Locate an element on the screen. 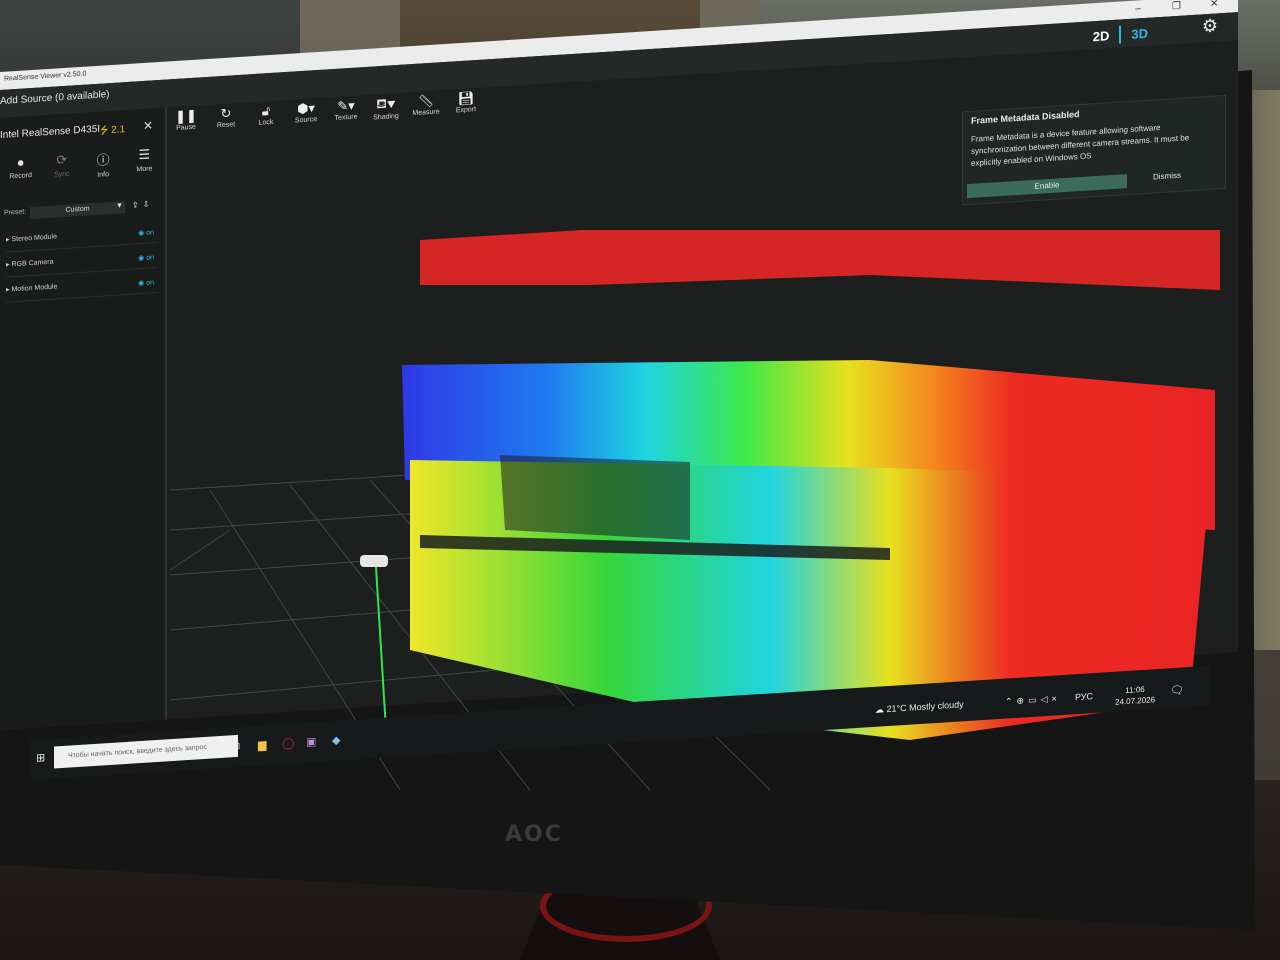 This screenshot has width=1280, height=960. module-motion: ▸ Motion Module ◉ on is located at coordinates (82, 289).